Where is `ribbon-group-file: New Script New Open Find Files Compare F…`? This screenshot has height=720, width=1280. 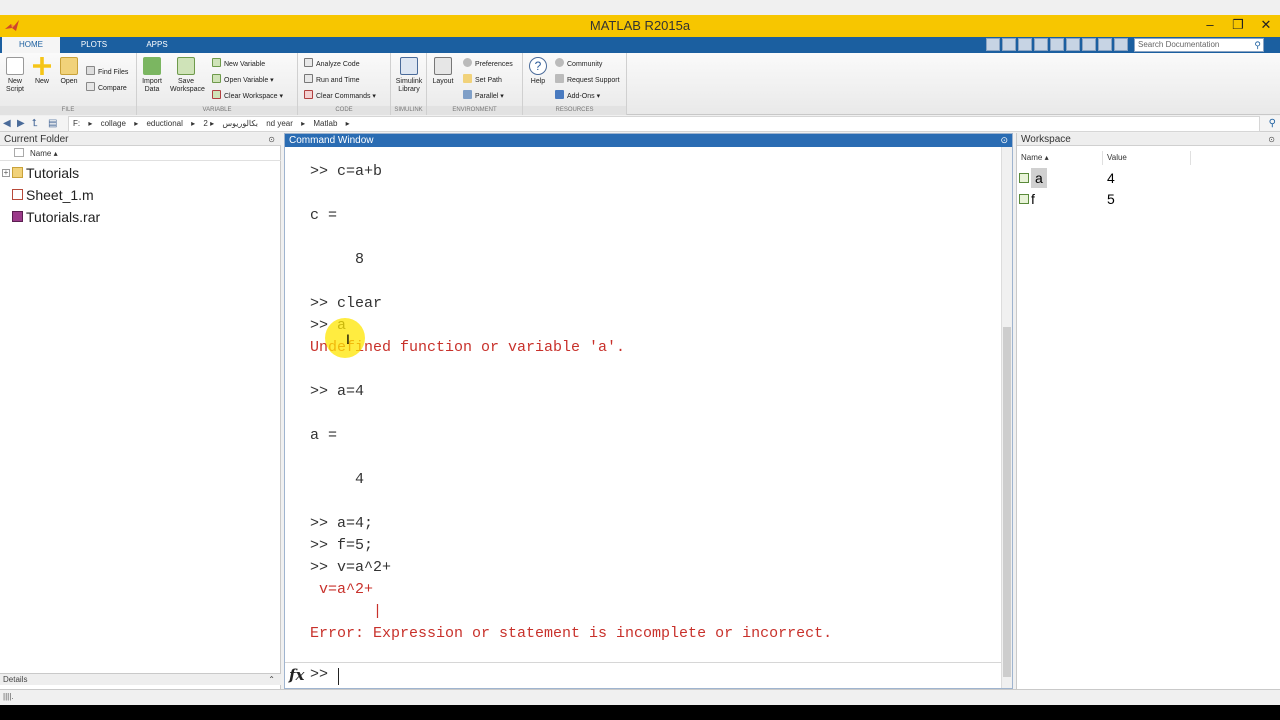
ribbon-group-file: New Script New Open Find Files Compare F… is located at coordinates (68, 84).